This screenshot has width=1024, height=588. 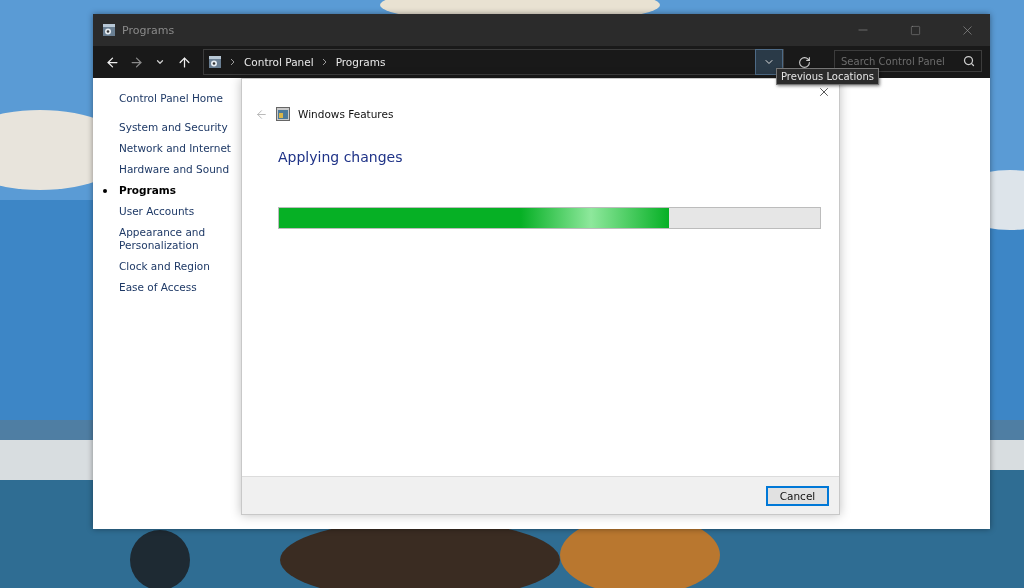 What do you see at coordinates (797, 495) in the screenshot?
I see `cancel-button: Cancel` at bounding box center [797, 495].